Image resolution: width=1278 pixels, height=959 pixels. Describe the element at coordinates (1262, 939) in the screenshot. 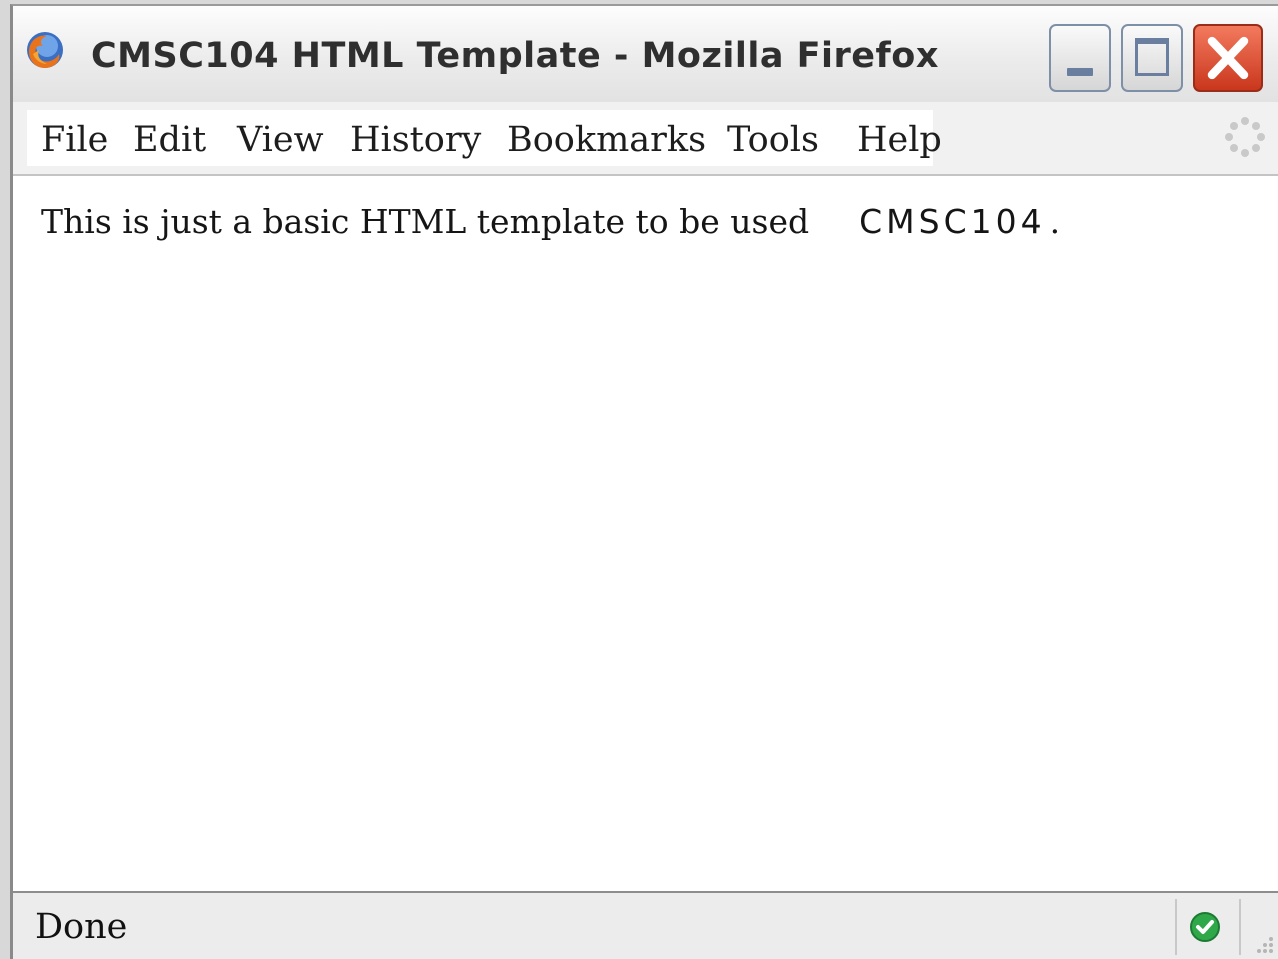

I see `resize-grip-icon` at that location.